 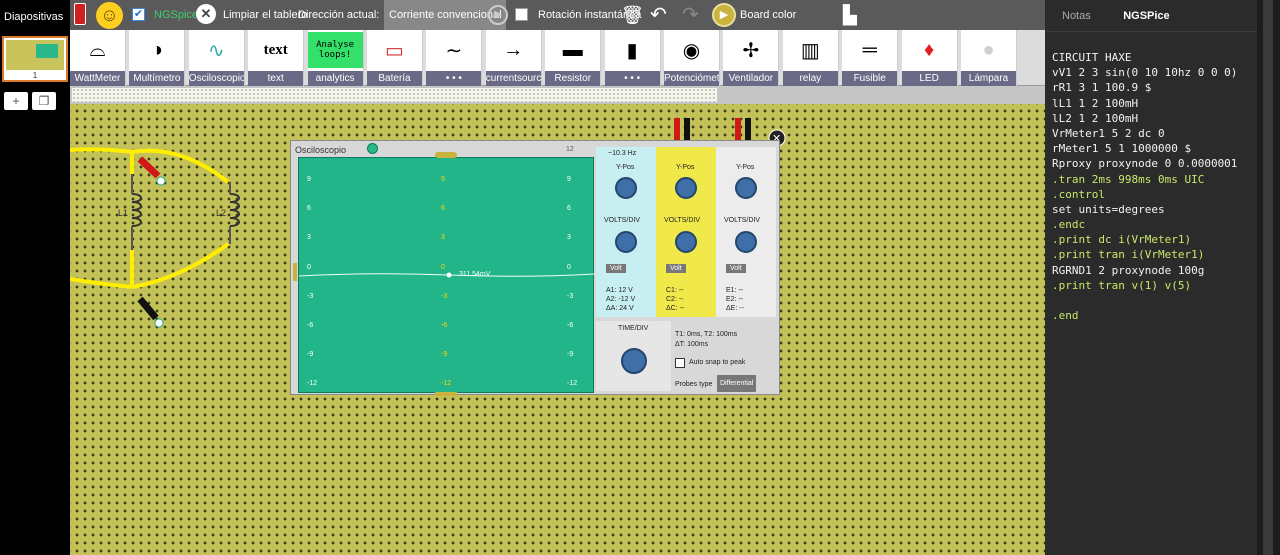 I want to click on part-wattmeter: ⌓ WattMeter, so click(x=98, y=58).